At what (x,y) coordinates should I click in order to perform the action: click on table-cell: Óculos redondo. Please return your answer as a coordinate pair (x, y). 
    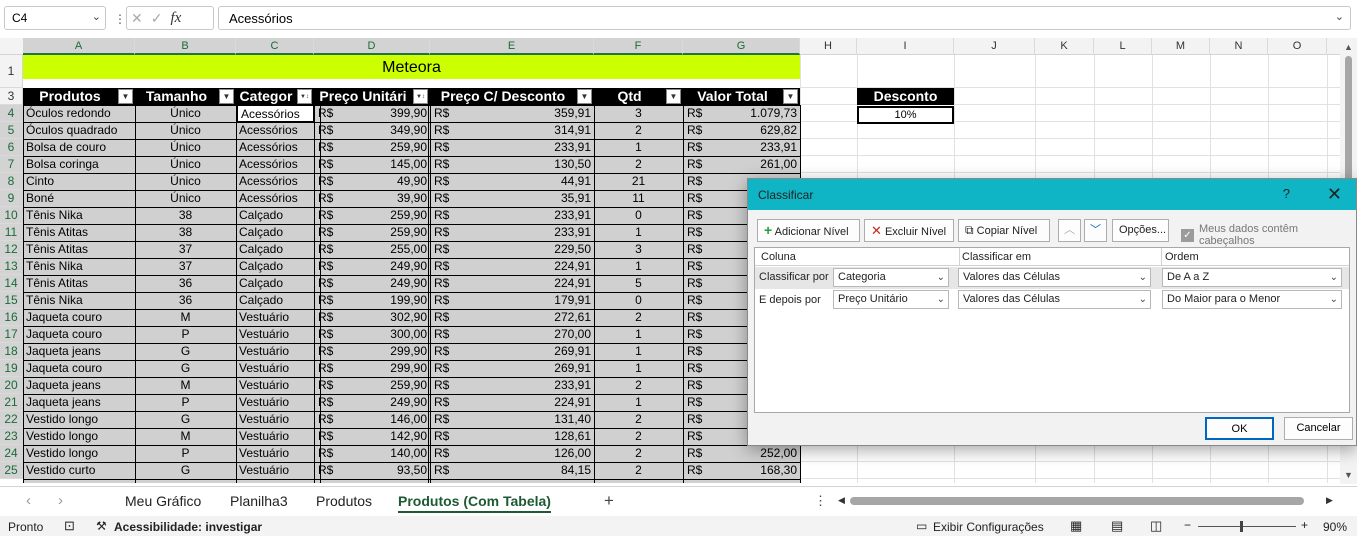
    Looking at the image, I should click on (79, 113).